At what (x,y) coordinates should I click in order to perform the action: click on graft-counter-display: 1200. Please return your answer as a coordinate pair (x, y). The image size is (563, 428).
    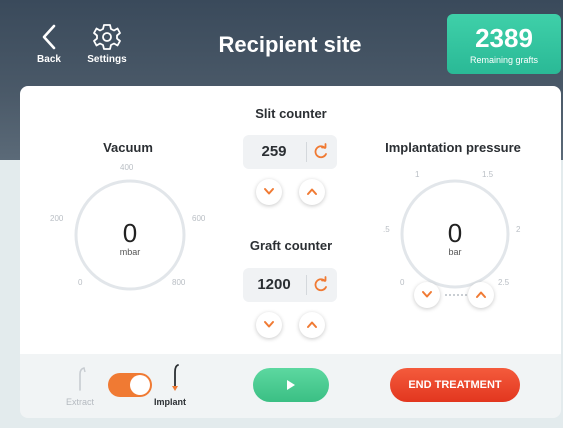
    Looking at the image, I should click on (290, 285).